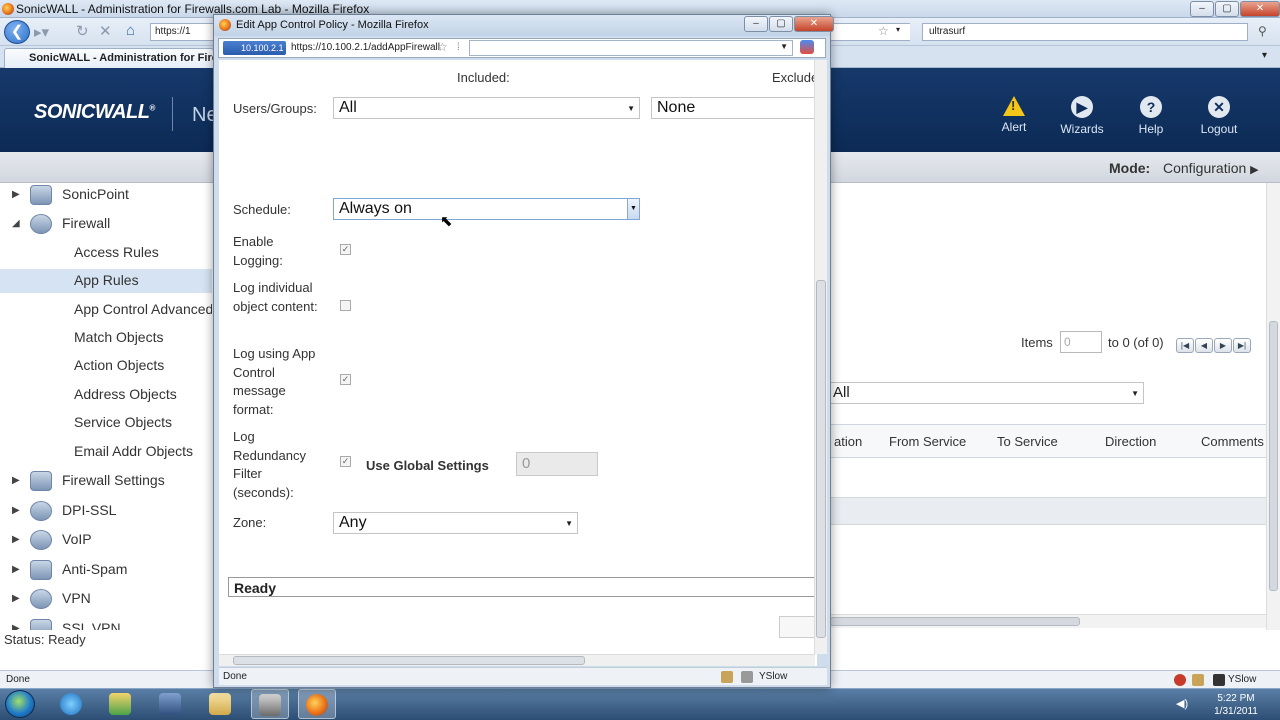 The height and width of the screenshot is (720, 1280). Describe the element at coordinates (1211, 168) in the screenshot. I see `mode-value-link: Configuration ▶` at that location.